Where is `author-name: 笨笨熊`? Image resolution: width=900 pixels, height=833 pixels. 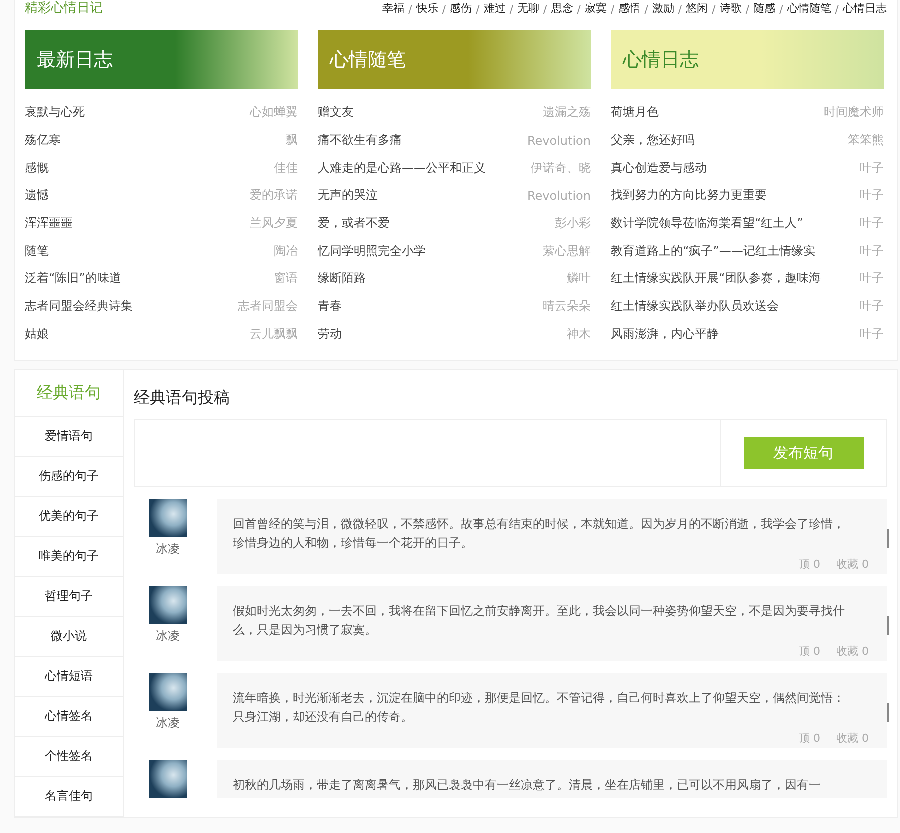 author-name: 笨笨熊 is located at coordinates (866, 141).